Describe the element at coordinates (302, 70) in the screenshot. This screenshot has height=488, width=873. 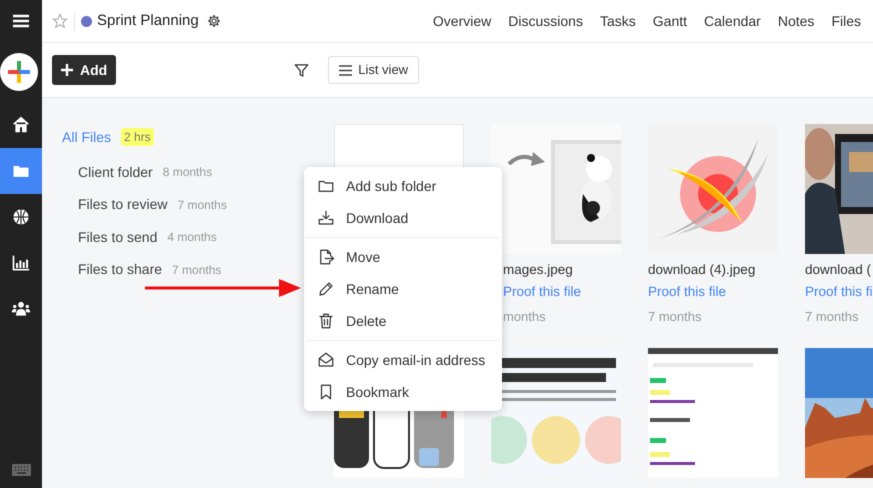
I see `filter-icon` at that location.